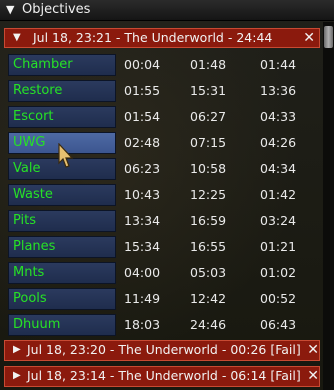 The width and height of the screenshot is (334, 390). I want to click on duration: 13:36, so click(278, 90).